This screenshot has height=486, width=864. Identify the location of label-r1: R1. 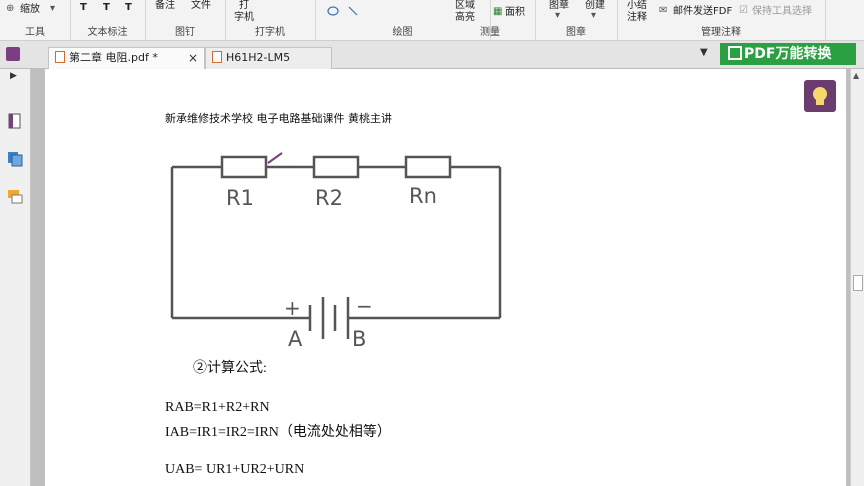
(240, 198).